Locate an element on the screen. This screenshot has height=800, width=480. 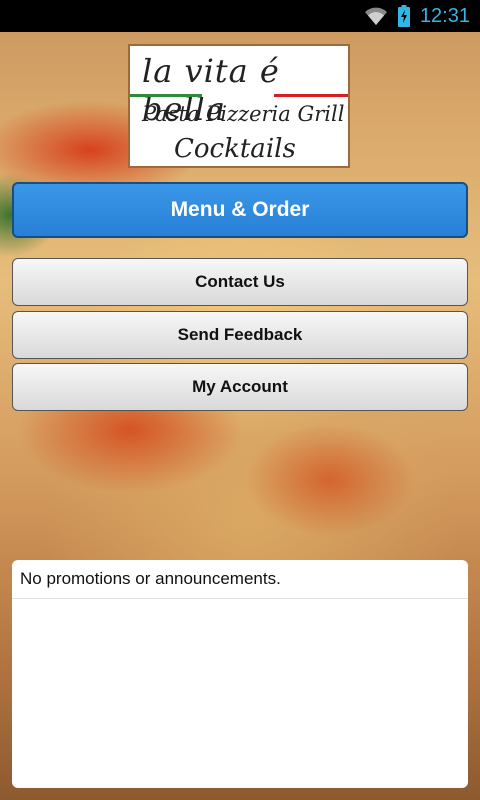
clock: 12:31 is located at coordinates (444, 15).